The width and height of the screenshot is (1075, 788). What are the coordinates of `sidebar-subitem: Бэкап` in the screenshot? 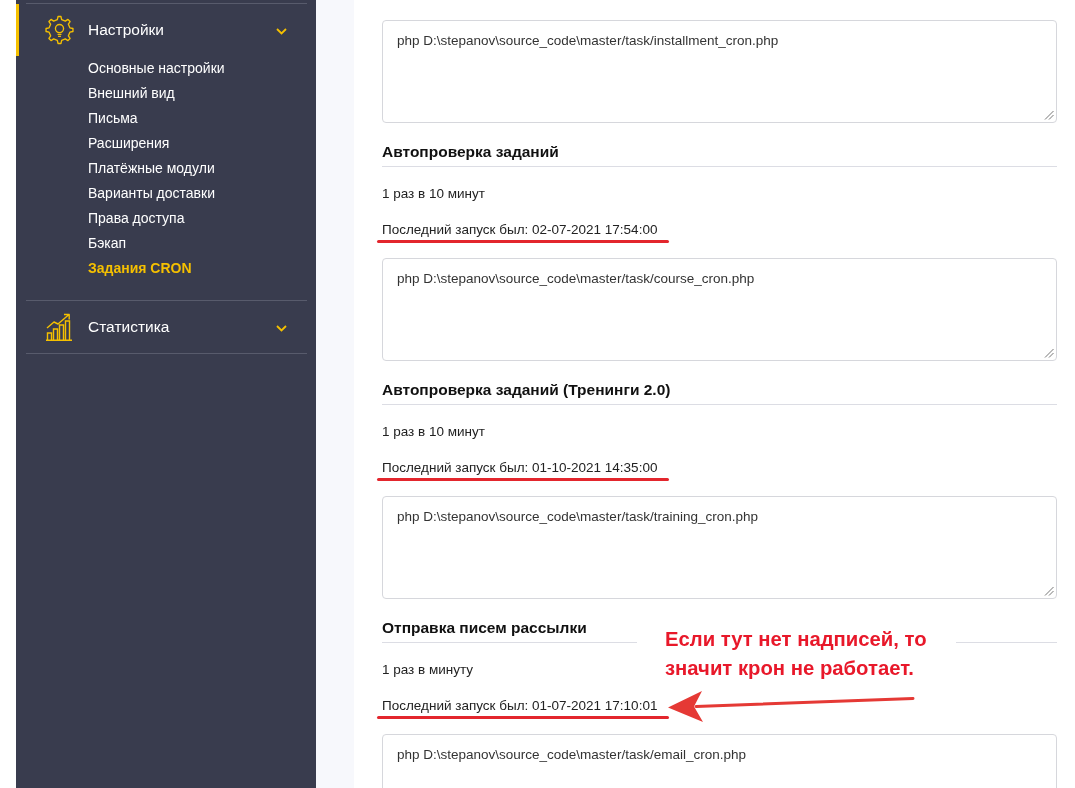 It's located at (107, 243).